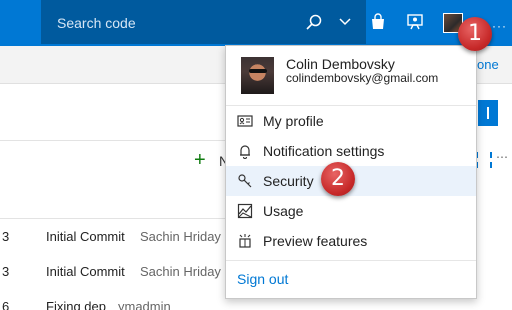 Image resolution: width=512 pixels, height=310 pixels. Describe the element at coordinates (257, 75) in the screenshot. I see `avatar` at that location.